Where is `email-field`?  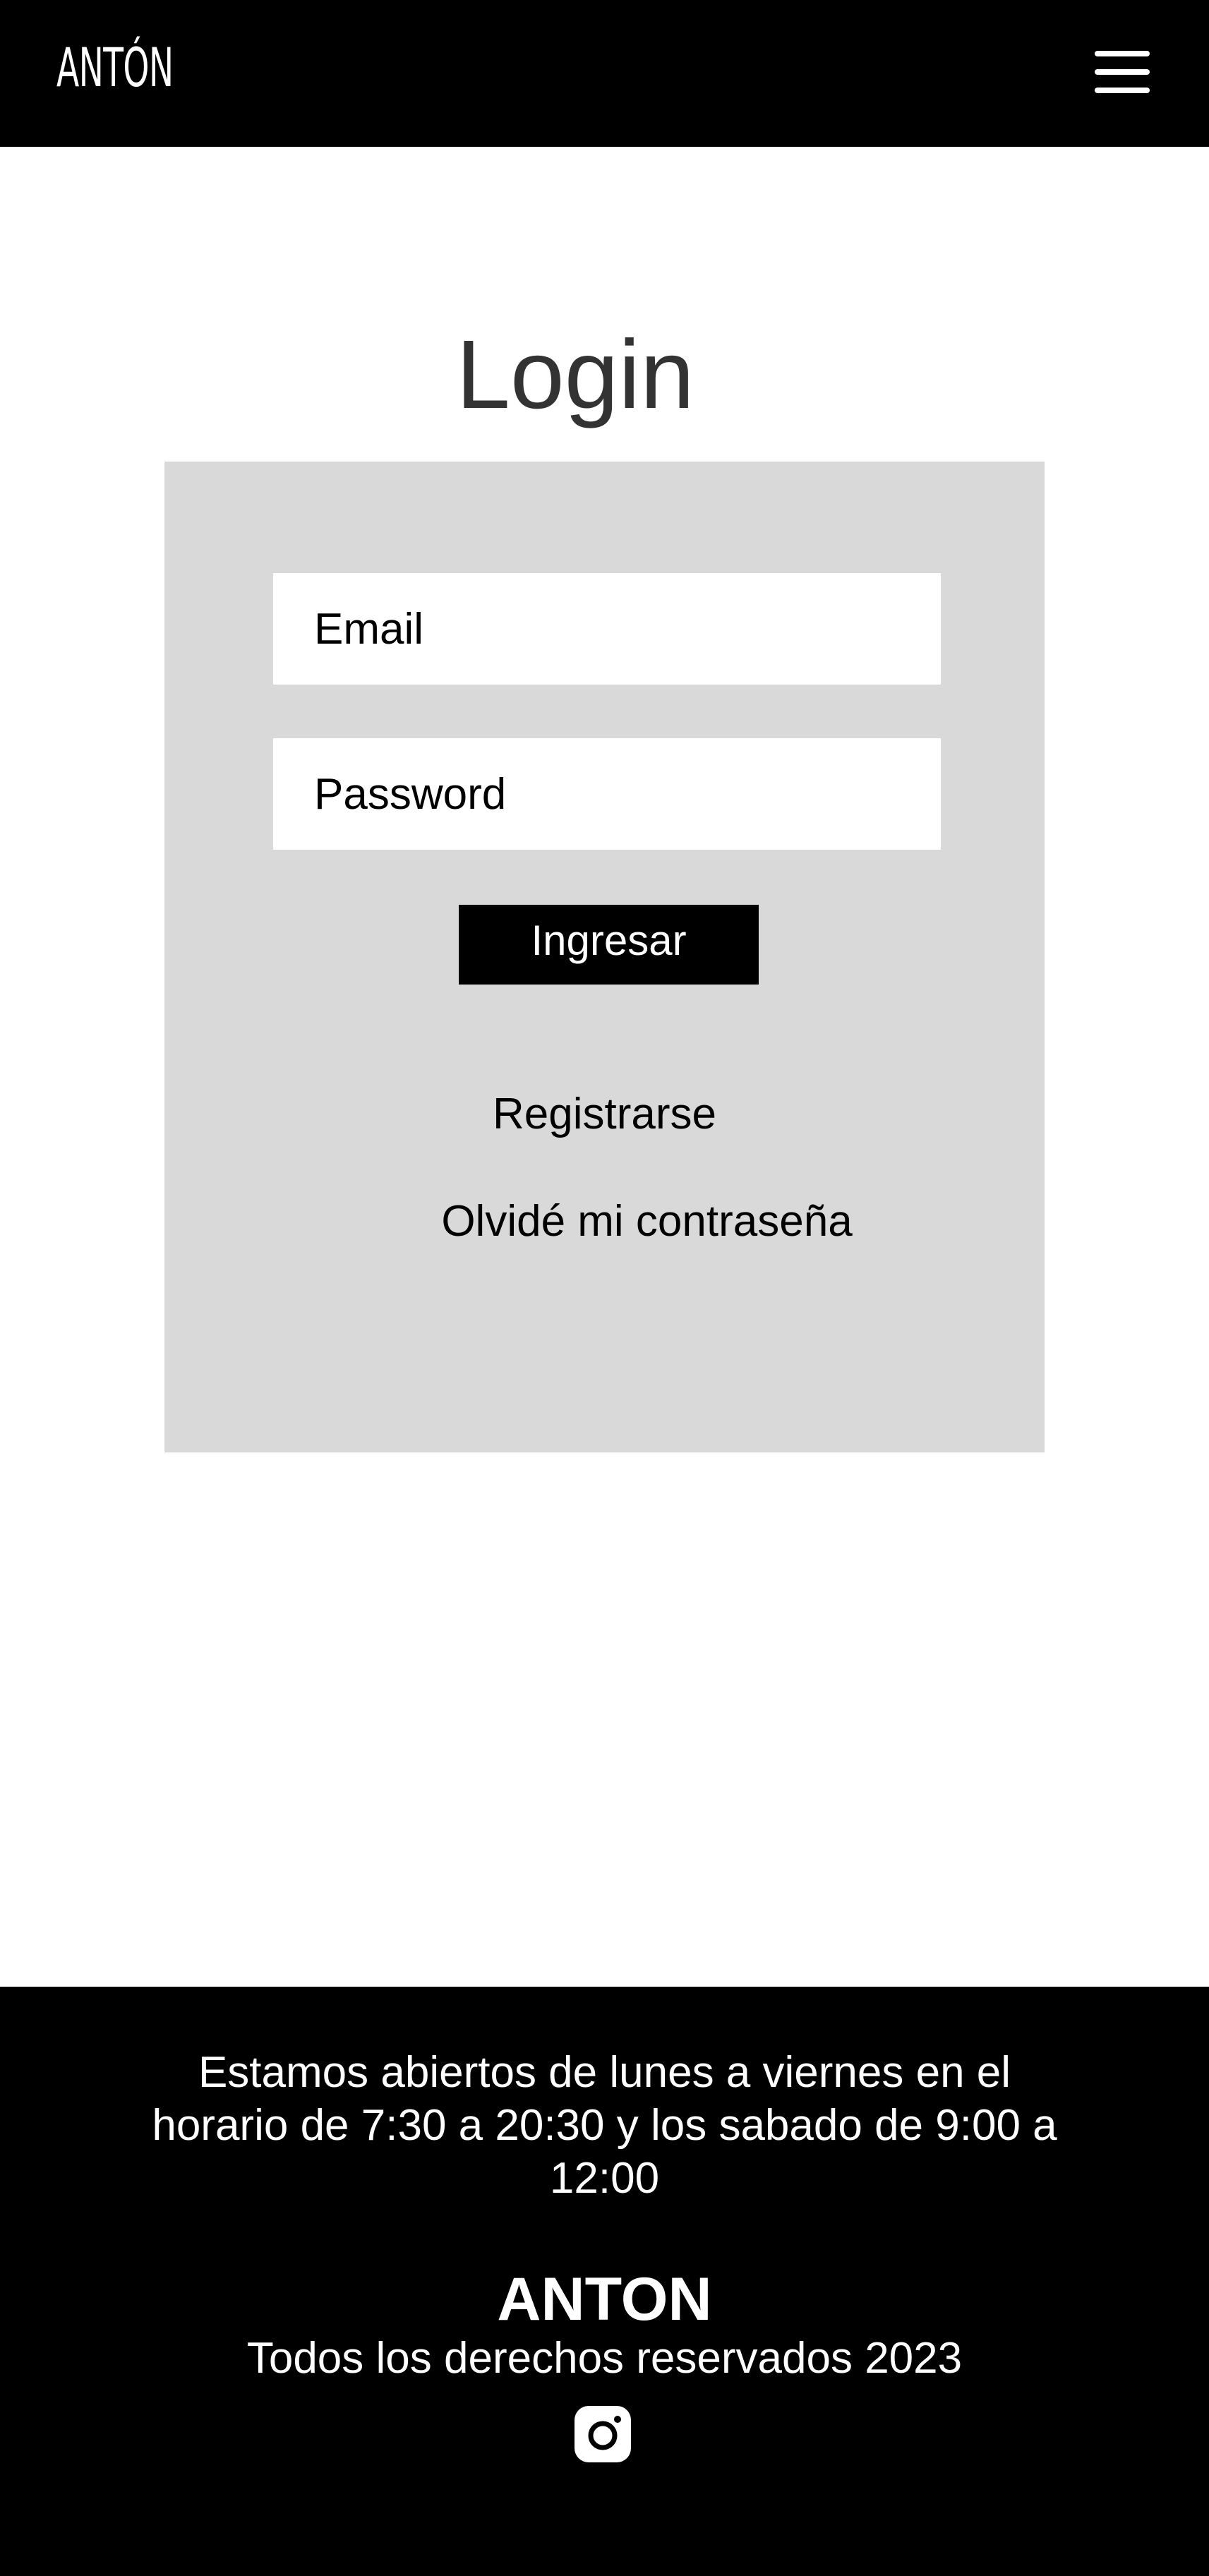 email-field is located at coordinates (607, 629).